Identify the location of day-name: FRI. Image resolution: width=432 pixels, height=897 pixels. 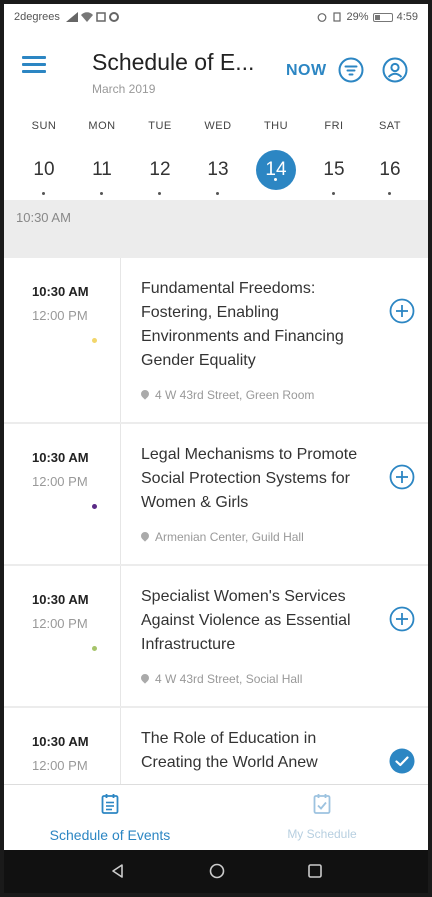
(334, 126).